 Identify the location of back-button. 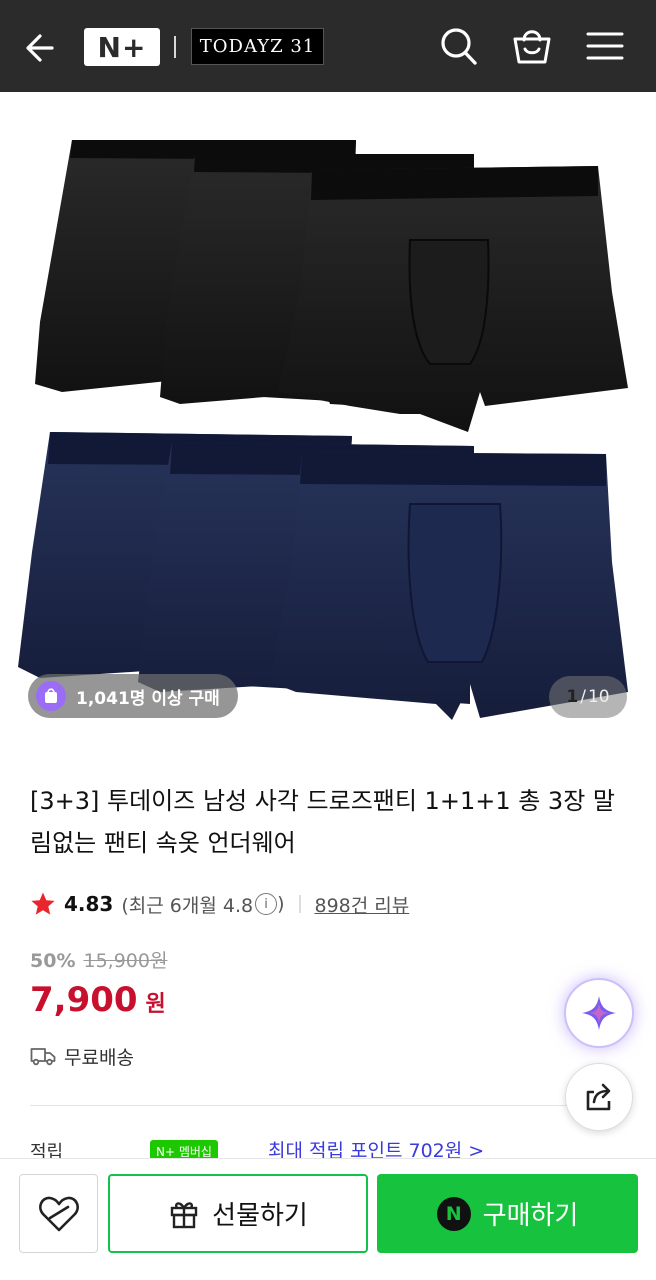
(42, 48).